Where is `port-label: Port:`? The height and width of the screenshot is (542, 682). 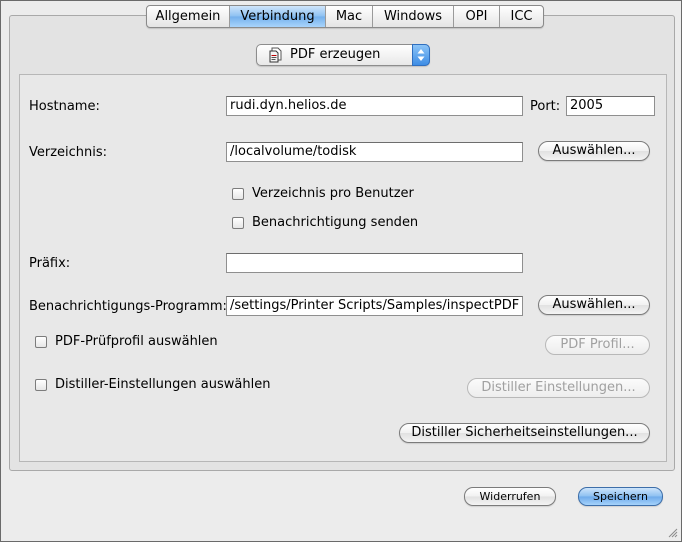 port-label: Port: is located at coordinates (545, 106).